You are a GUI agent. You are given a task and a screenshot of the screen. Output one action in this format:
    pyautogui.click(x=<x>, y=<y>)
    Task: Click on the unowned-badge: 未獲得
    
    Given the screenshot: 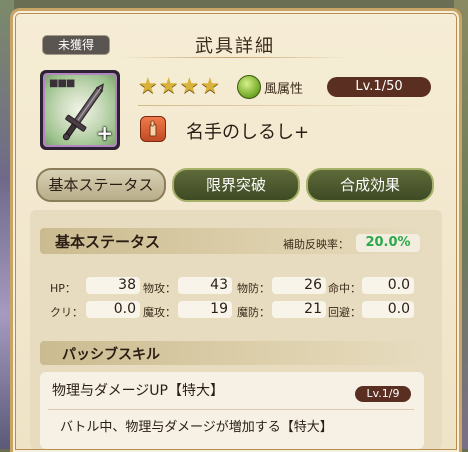 What is the action you would take?
    pyautogui.click(x=76, y=45)
    